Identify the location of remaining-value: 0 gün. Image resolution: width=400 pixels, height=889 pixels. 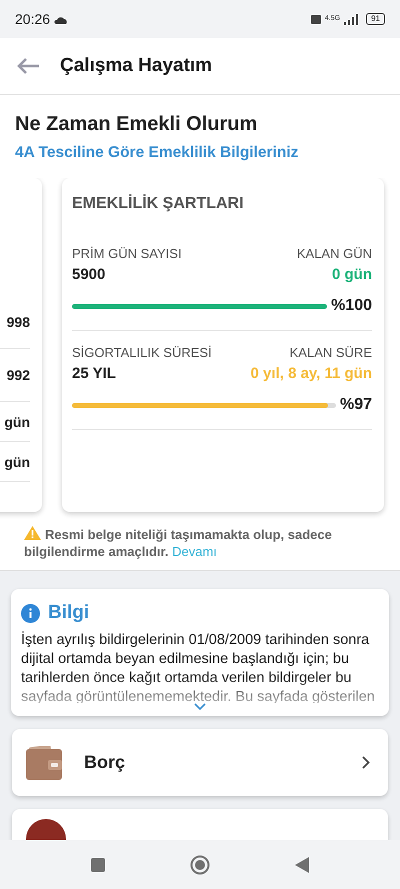
(352, 274).